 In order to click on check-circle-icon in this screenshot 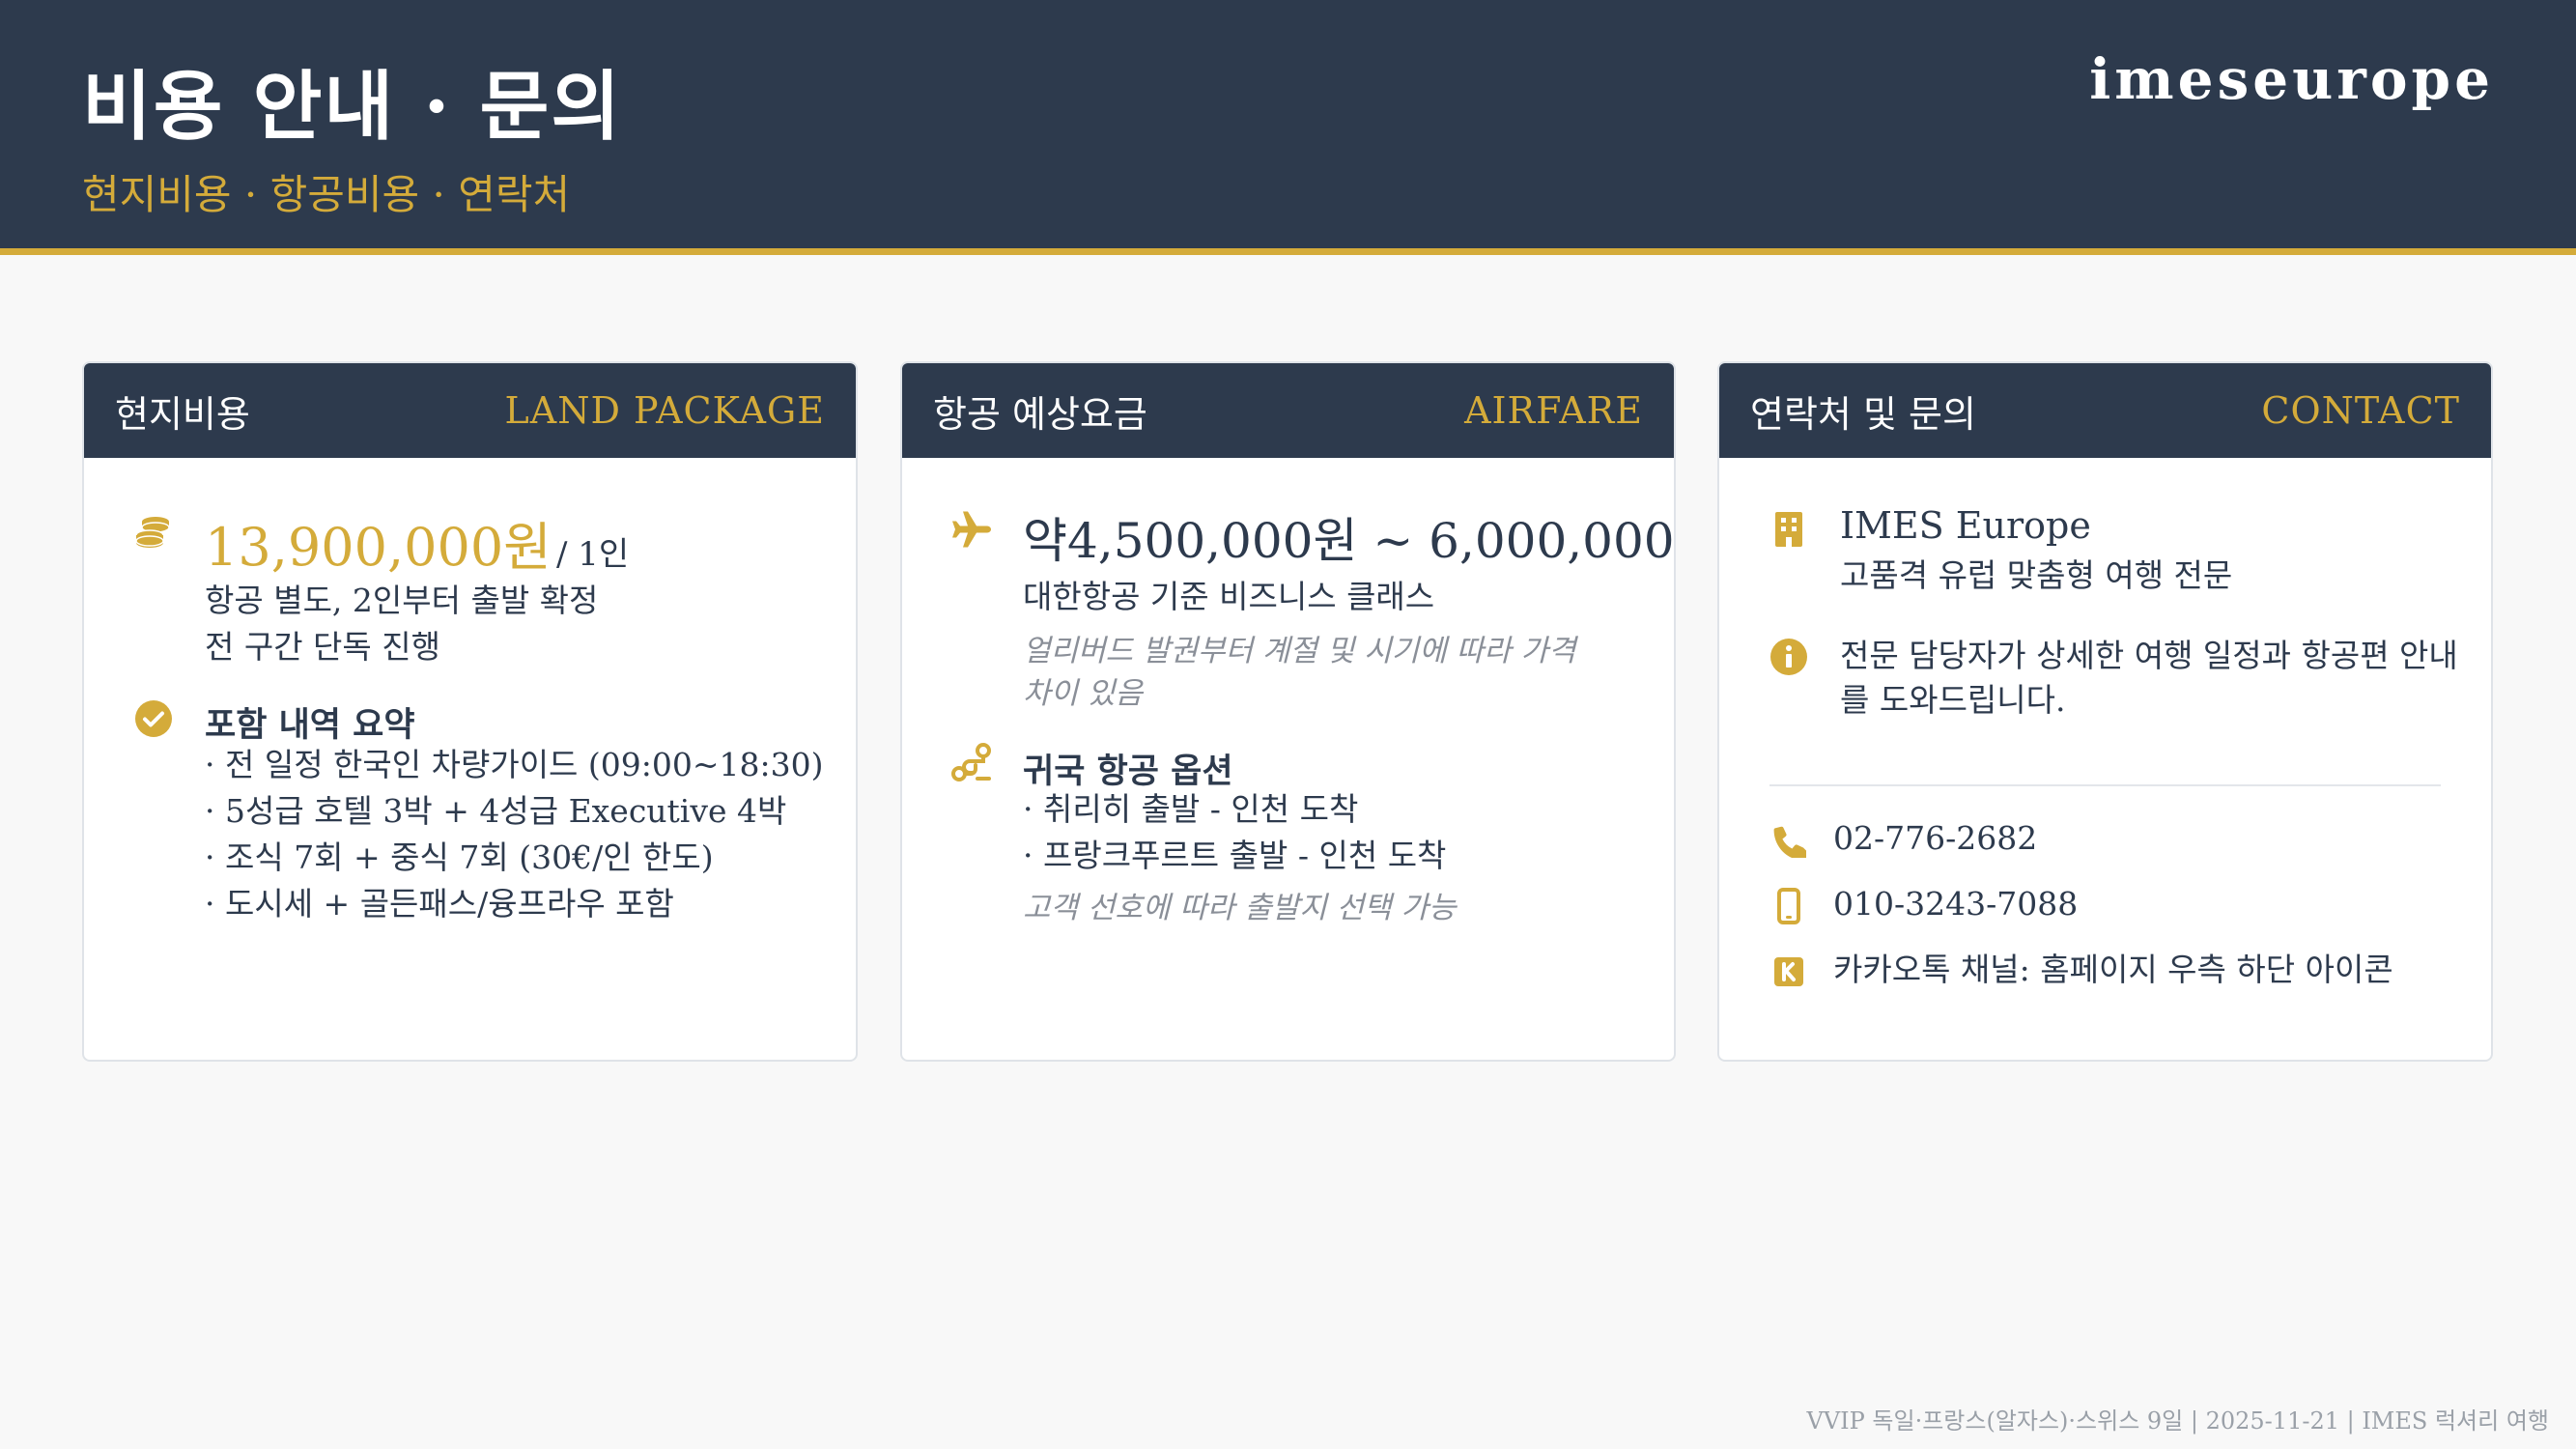, I will do `click(153, 718)`.